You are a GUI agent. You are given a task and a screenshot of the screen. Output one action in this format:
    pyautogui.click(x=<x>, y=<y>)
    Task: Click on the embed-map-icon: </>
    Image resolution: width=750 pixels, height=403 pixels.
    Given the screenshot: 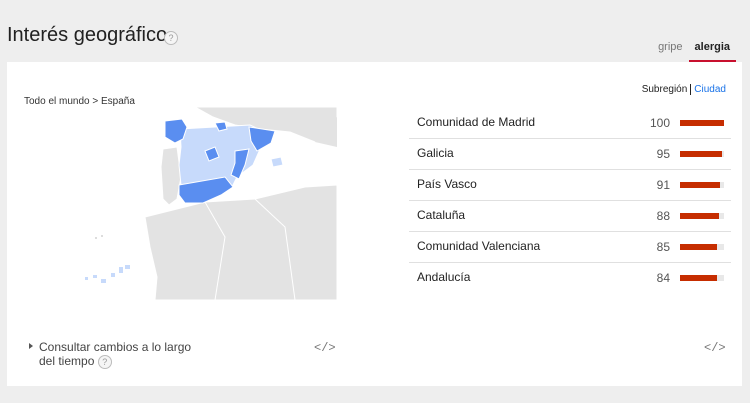 What is the action you would take?
    pyautogui.click(x=325, y=348)
    